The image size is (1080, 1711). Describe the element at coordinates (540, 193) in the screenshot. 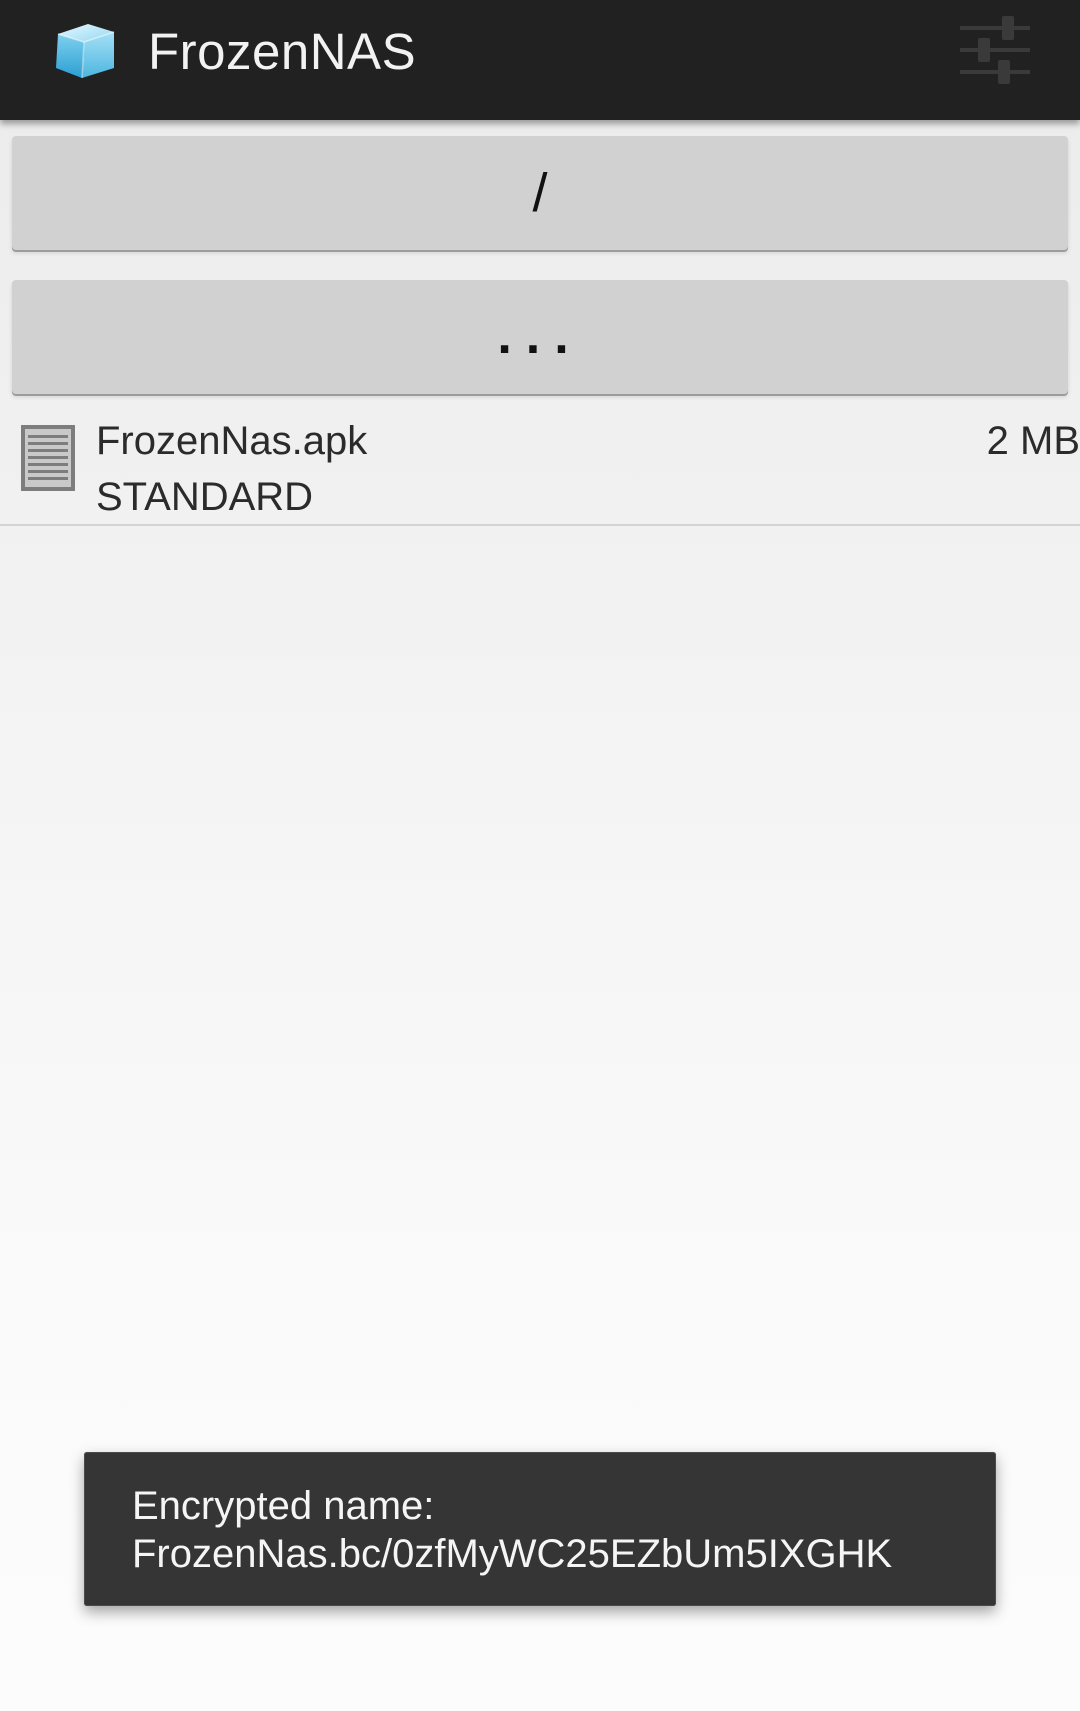

I see `root-directory-button: /` at that location.